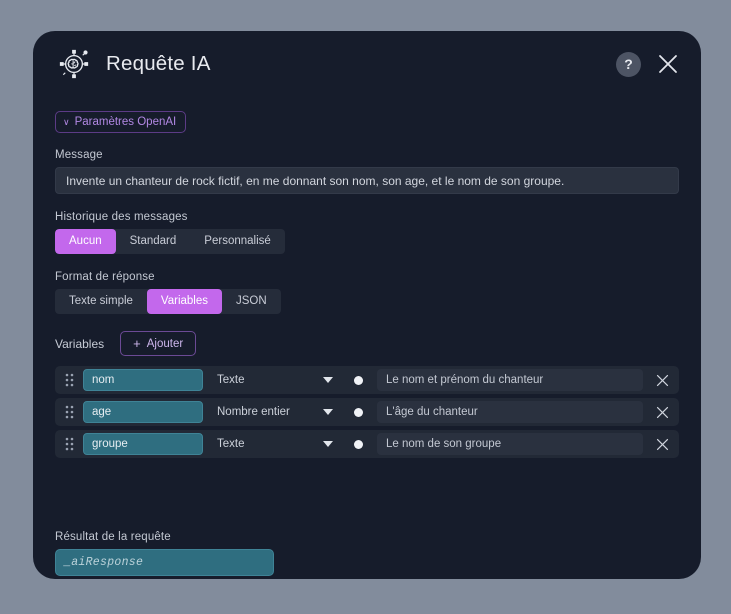 The height and width of the screenshot is (614, 731). I want to click on variable-description-input: L'âge du chanteur, so click(510, 412).